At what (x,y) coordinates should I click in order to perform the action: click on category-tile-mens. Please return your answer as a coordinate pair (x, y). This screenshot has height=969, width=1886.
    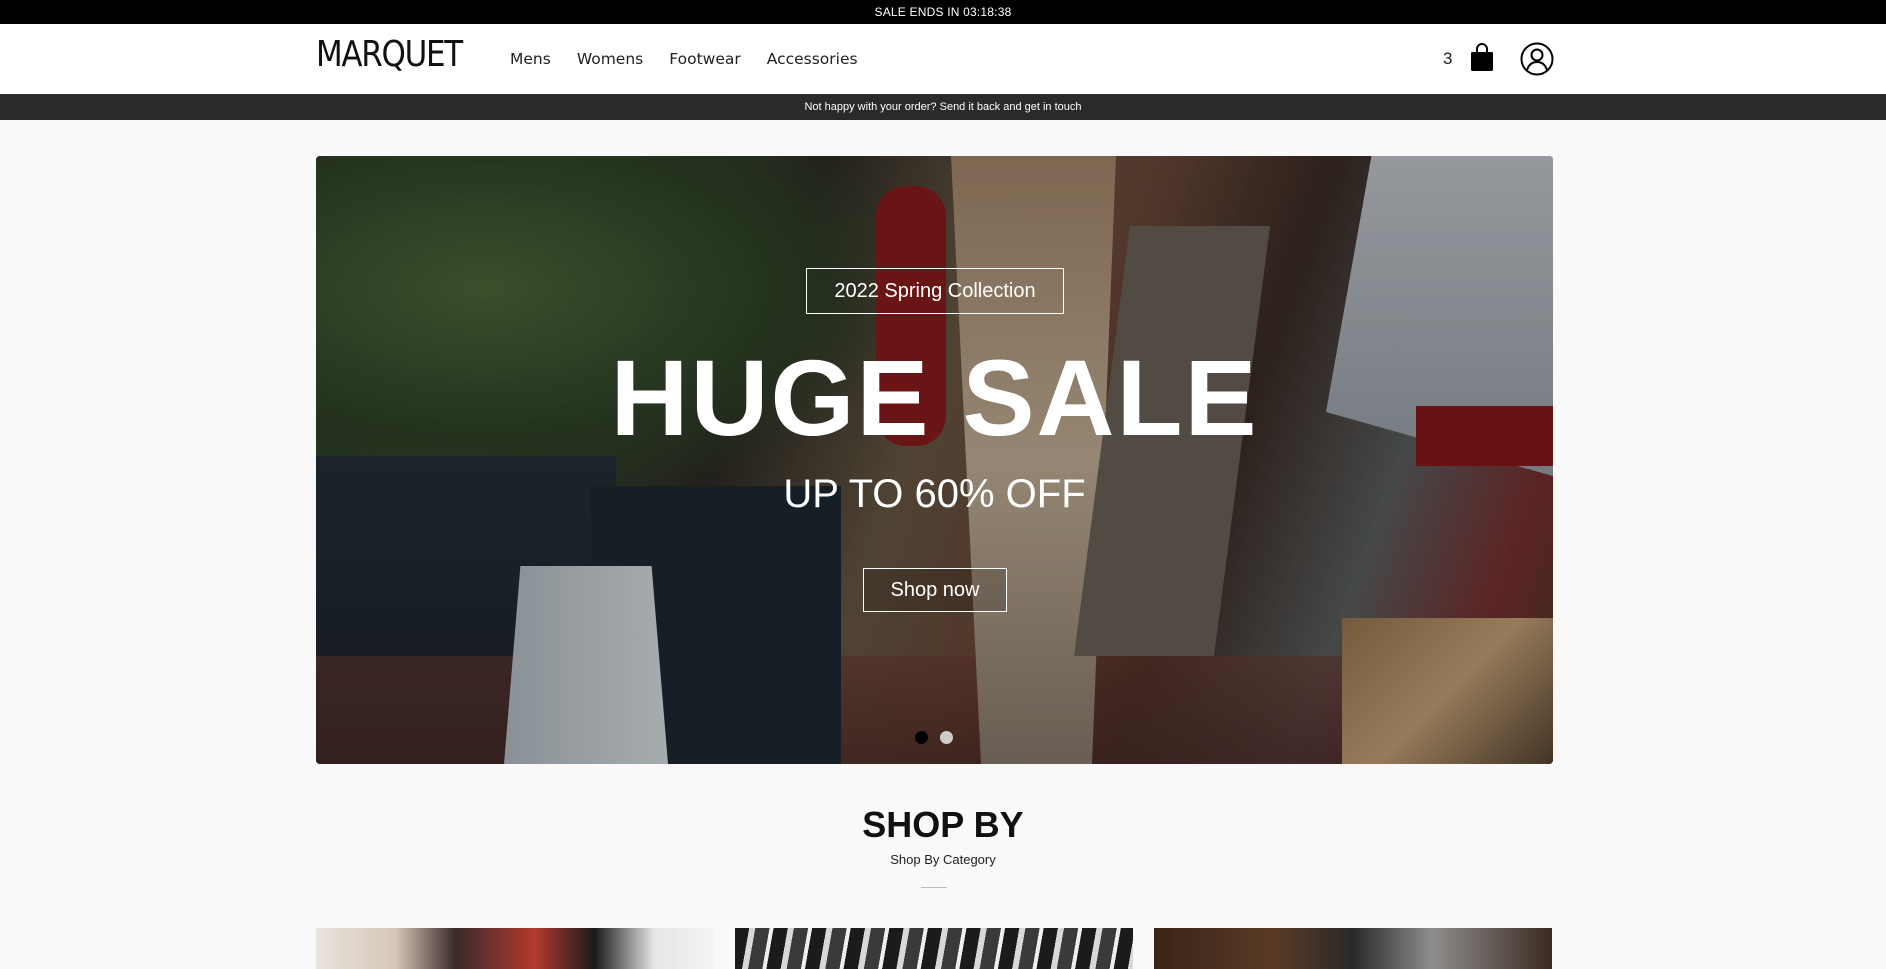
    Looking at the image, I should click on (515, 948).